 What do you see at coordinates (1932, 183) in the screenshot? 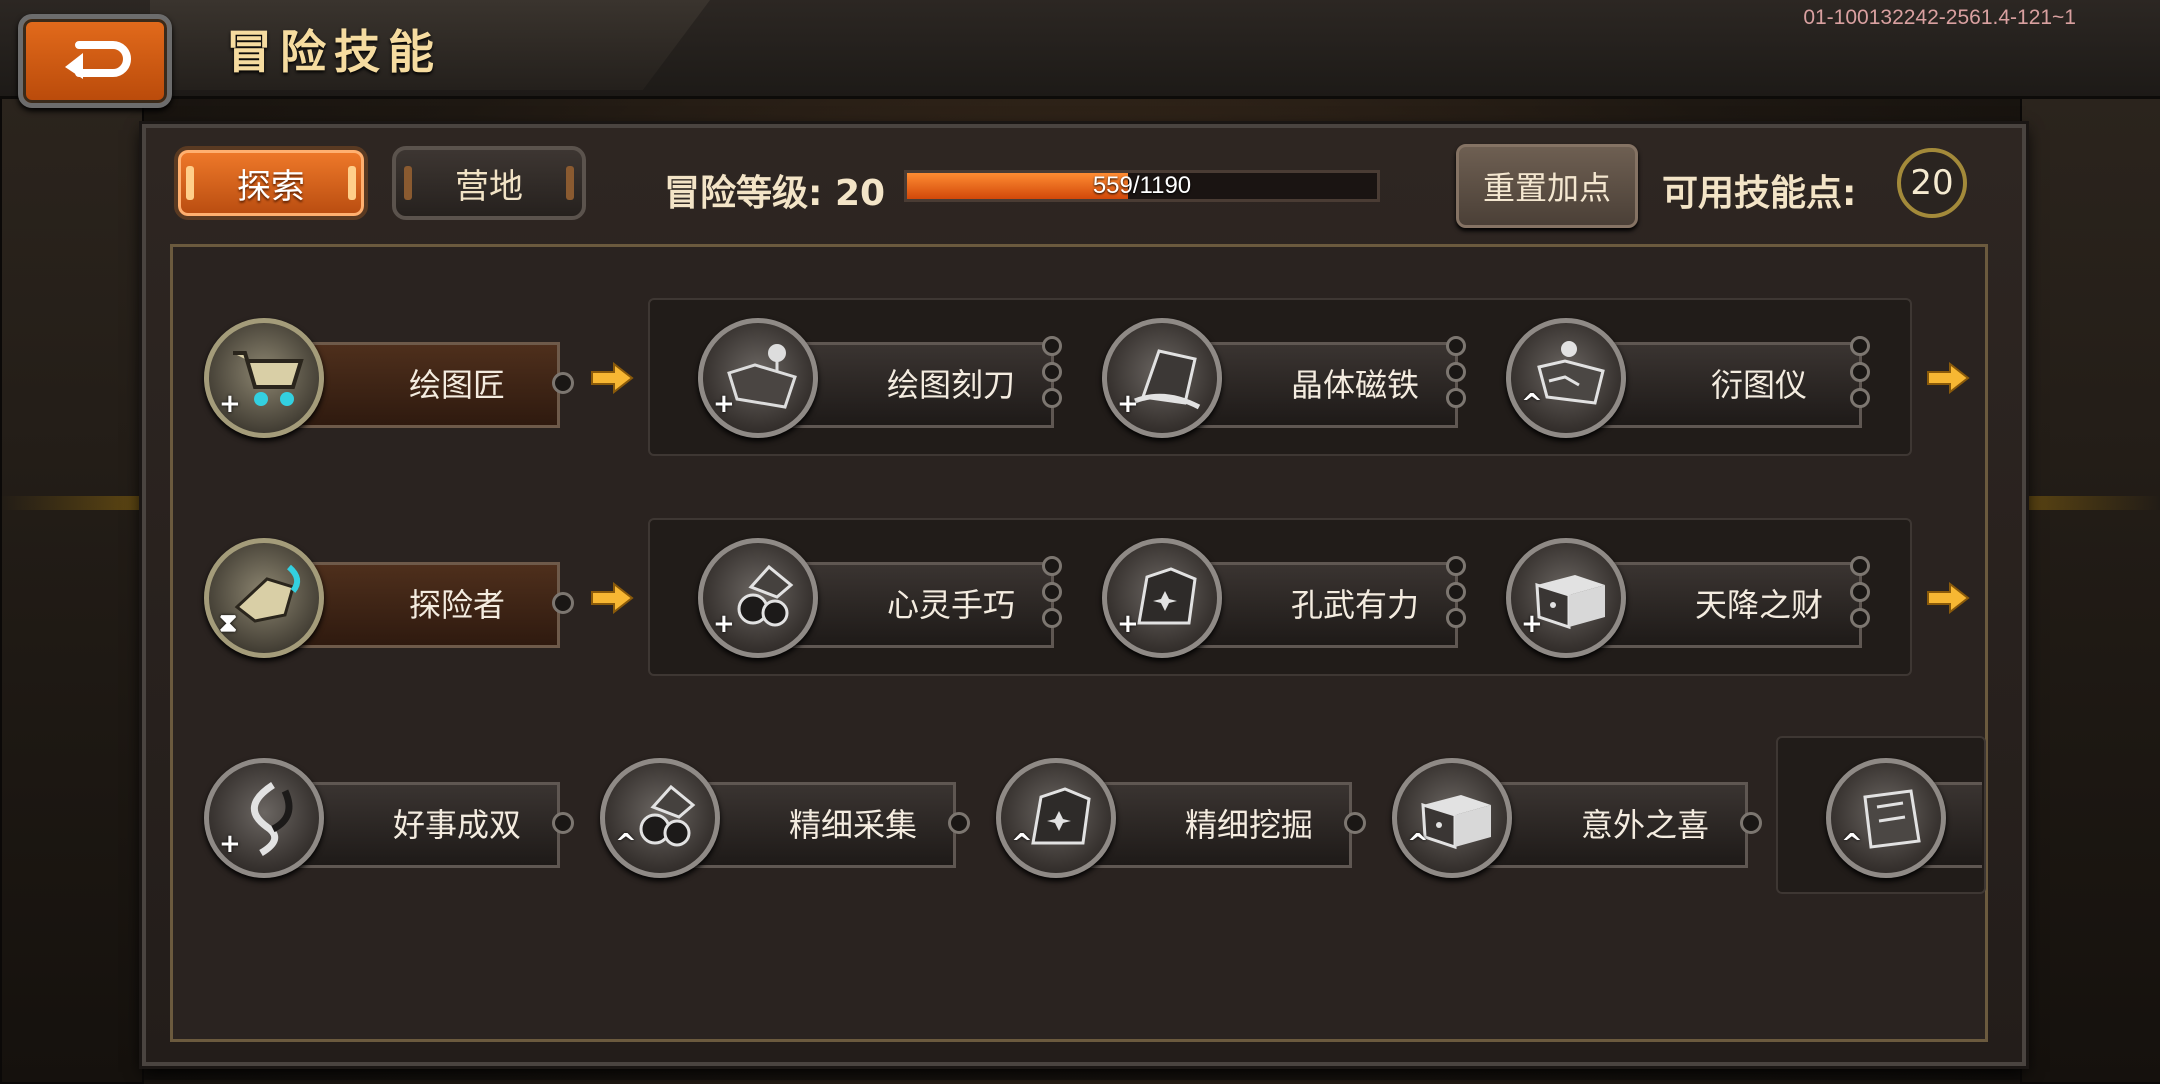
I see `available-points-badge: 20` at bounding box center [1932, 183].